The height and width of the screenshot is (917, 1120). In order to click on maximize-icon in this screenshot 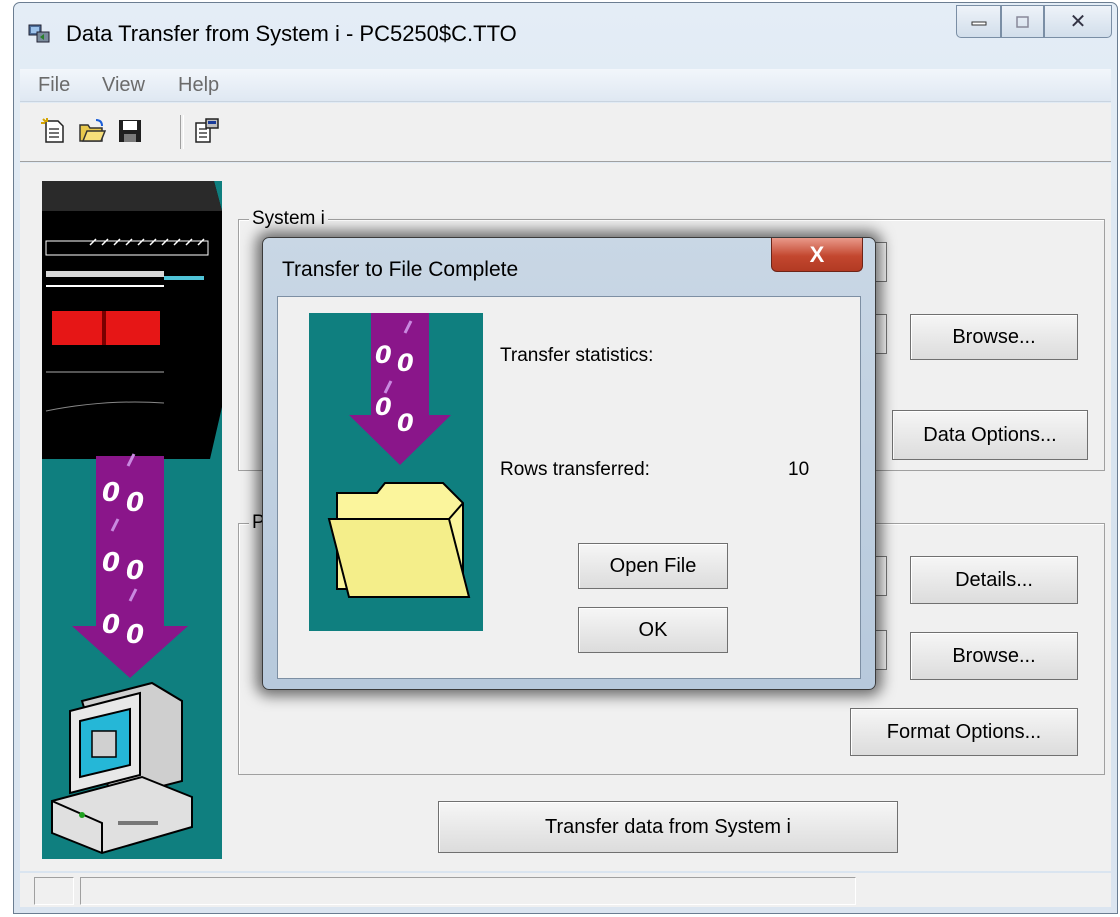, I will do `click(1022, 21)`.